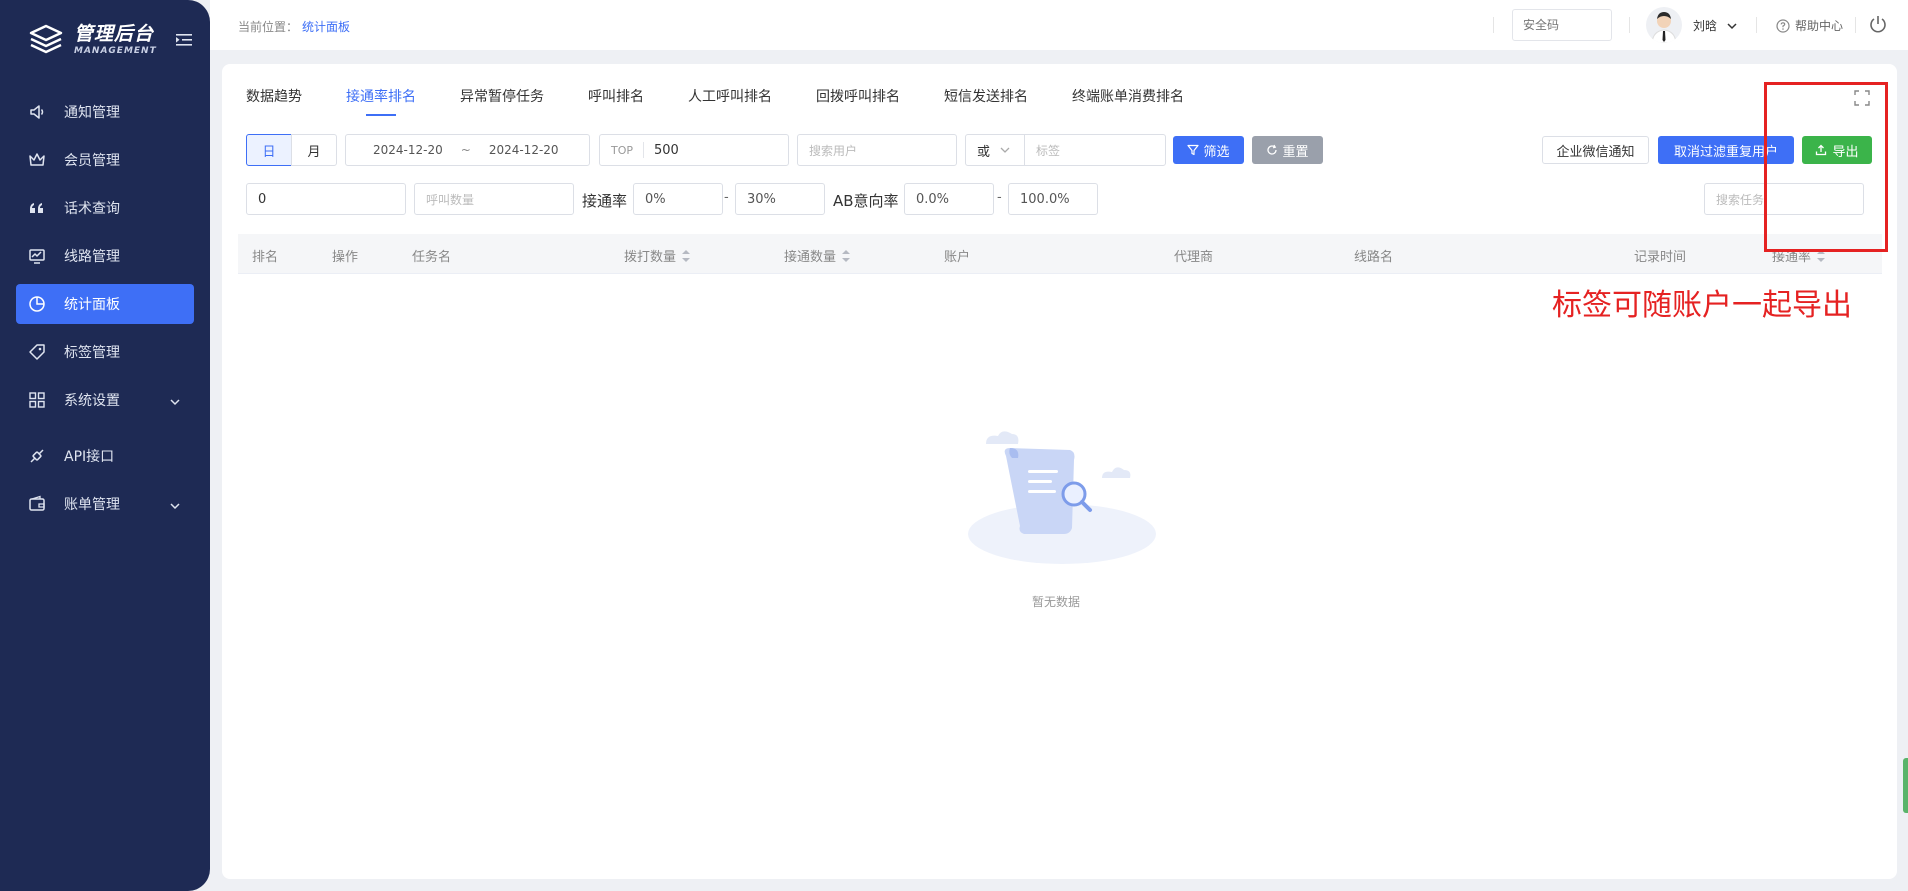  I want to click on tab-data-trend: 数据趋势, so click(274, 101).